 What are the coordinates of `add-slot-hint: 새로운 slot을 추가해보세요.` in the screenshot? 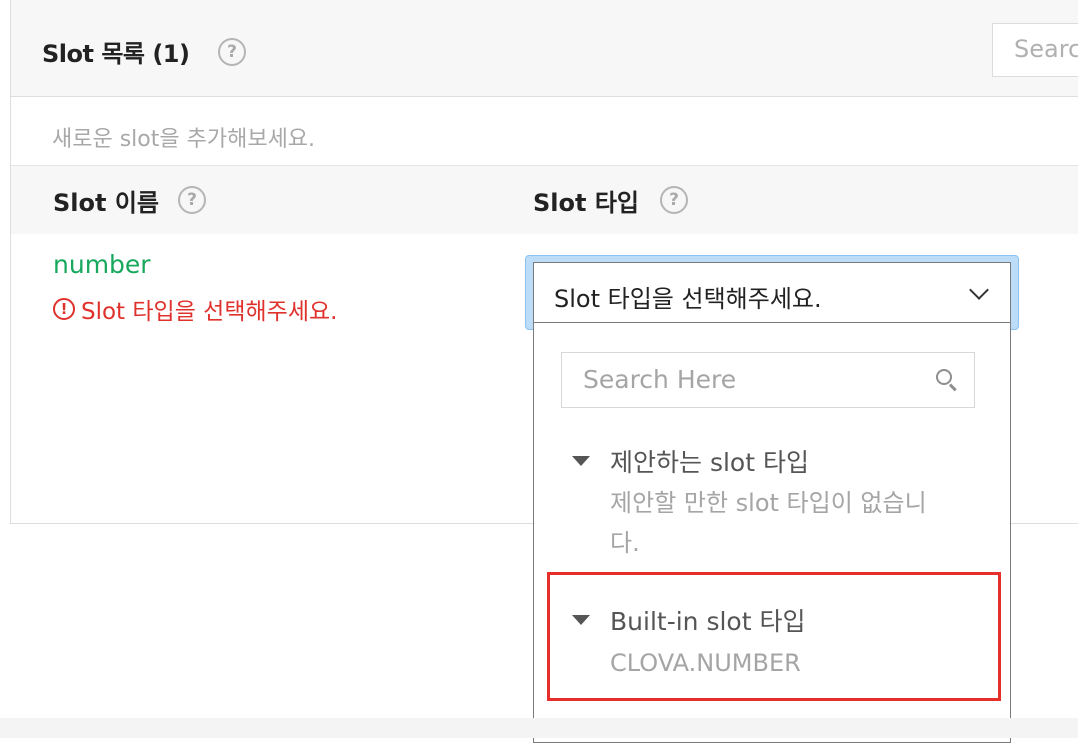 It's located at (184, 139).